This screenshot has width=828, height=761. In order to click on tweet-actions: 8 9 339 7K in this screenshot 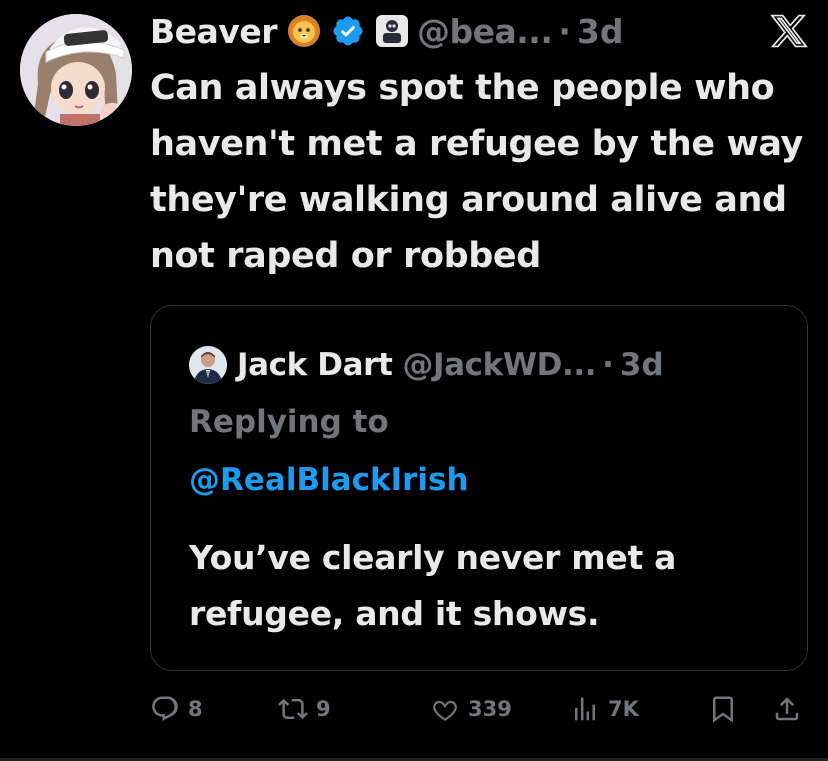, I will do `click(480, 714)`.